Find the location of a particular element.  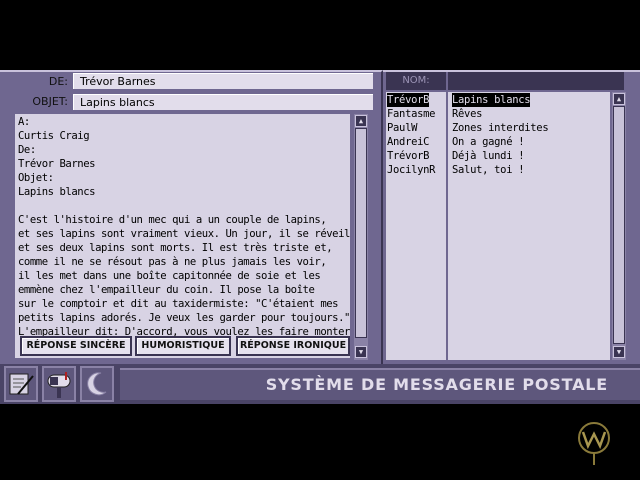

message-line: De: is located at coordinates (27, 150).